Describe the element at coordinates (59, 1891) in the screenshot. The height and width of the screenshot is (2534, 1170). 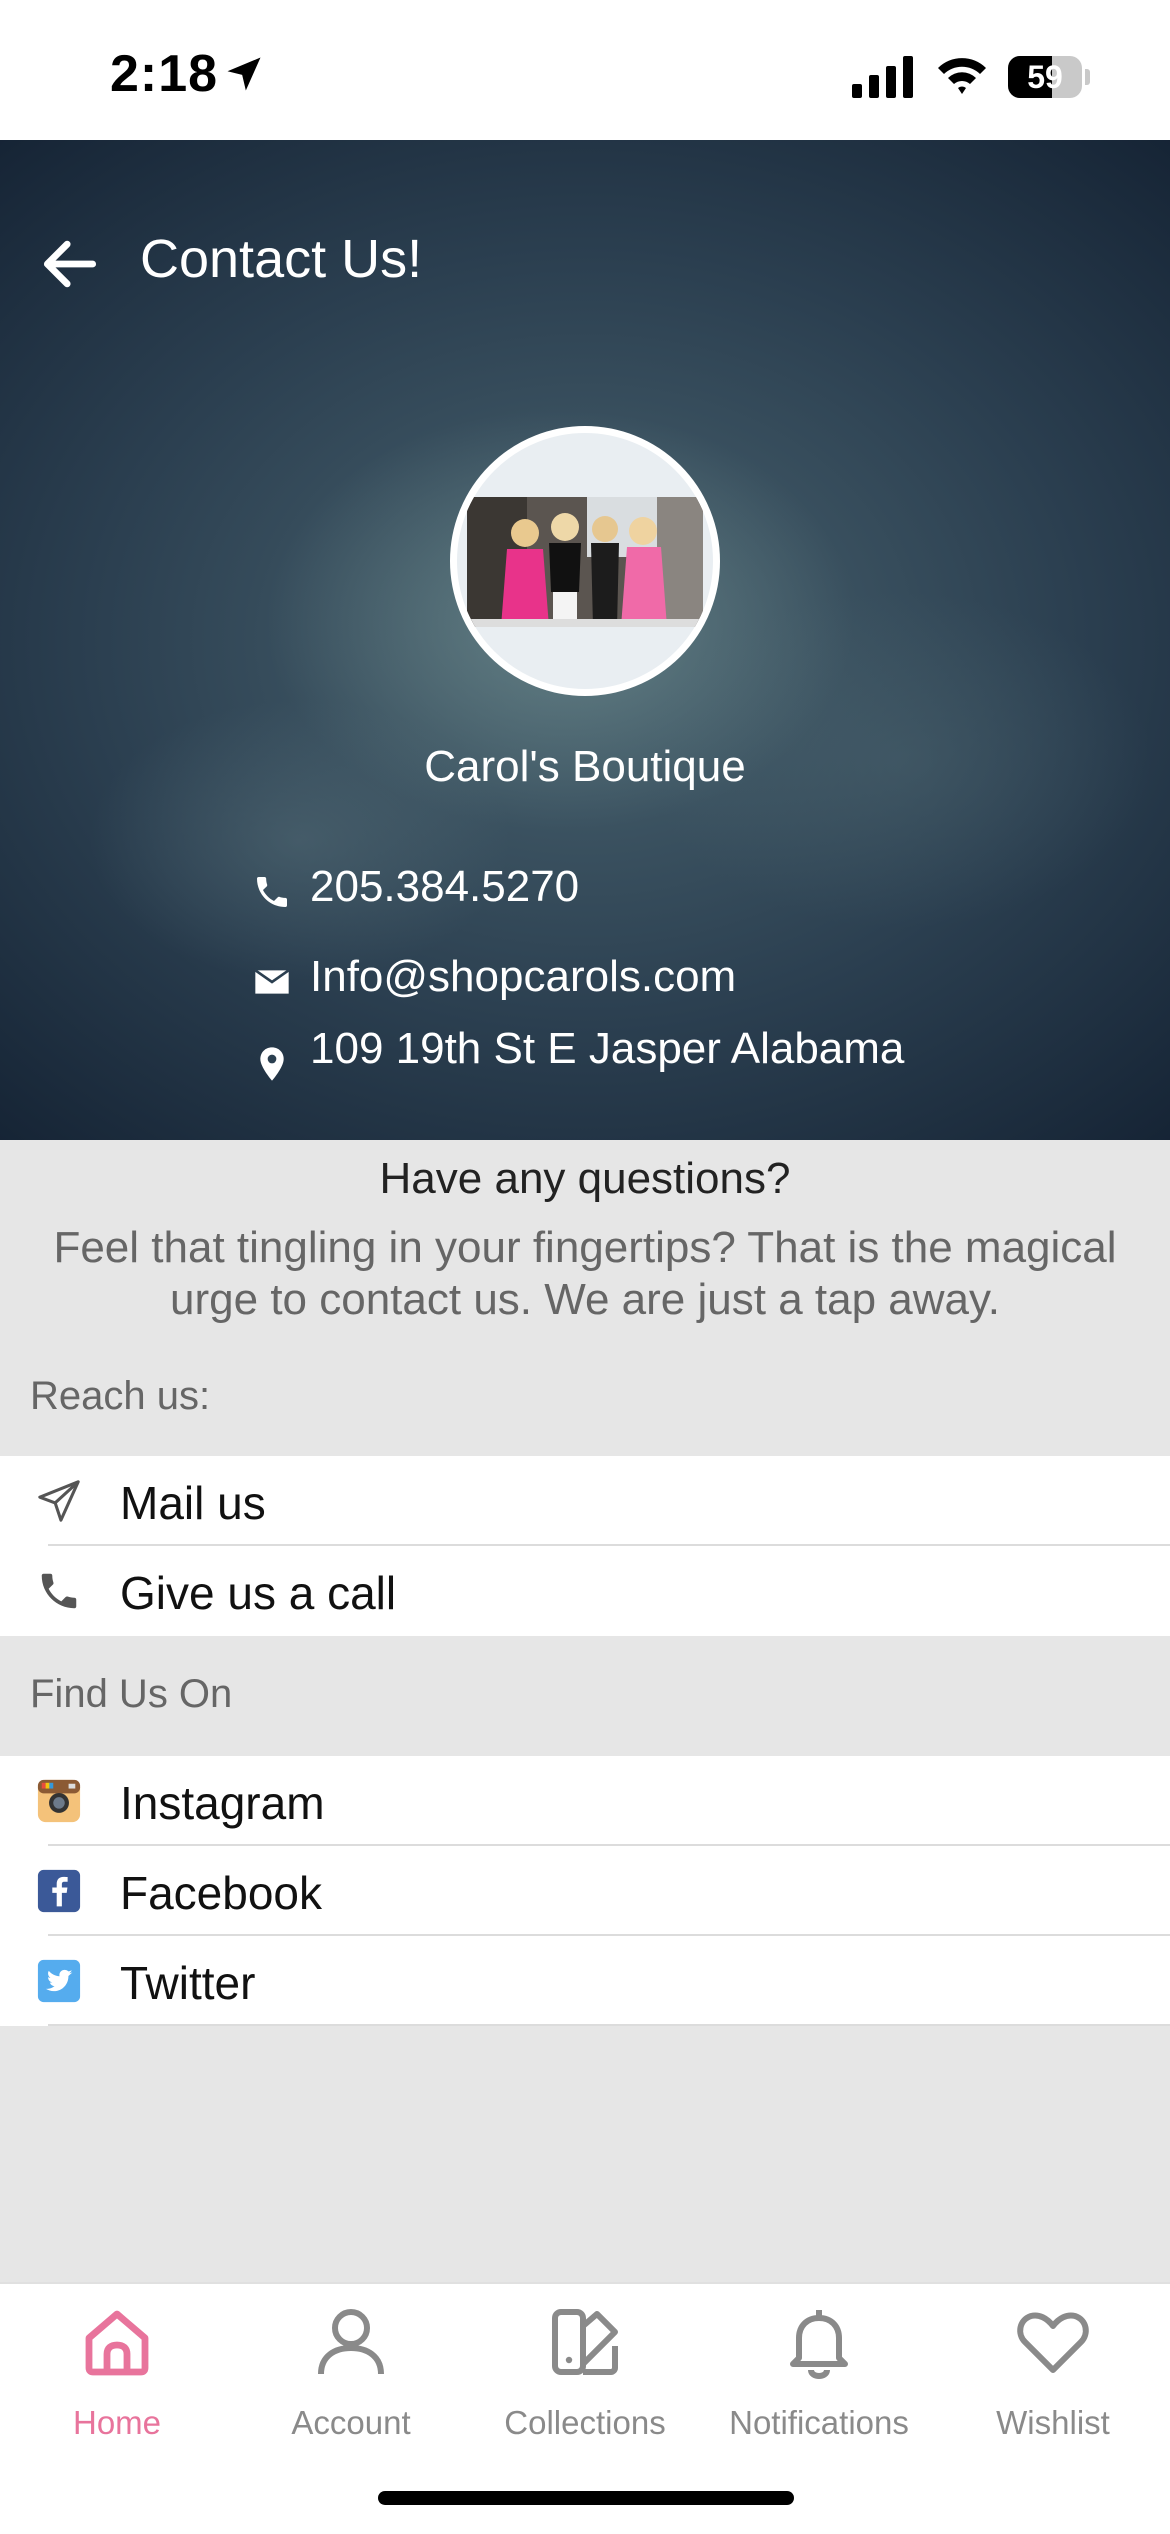
I see `facebook-icon` at that location.